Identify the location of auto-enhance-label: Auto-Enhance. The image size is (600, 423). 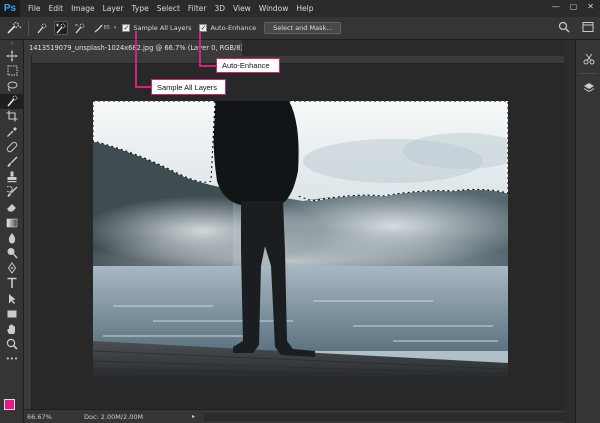
(233, 28).